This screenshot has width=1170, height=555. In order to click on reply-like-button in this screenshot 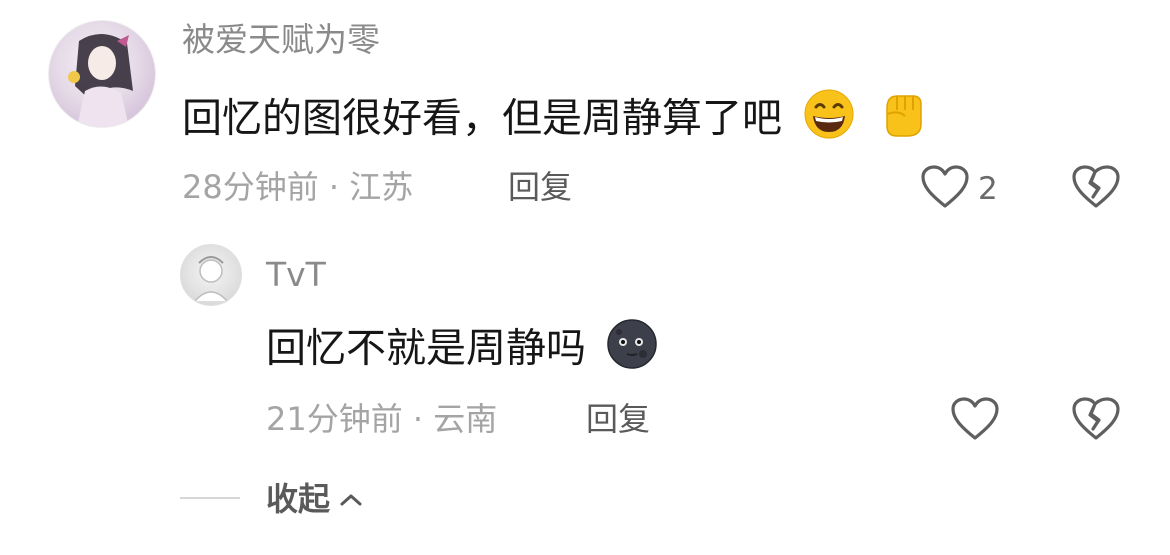, I will do `click(975, 421)`.